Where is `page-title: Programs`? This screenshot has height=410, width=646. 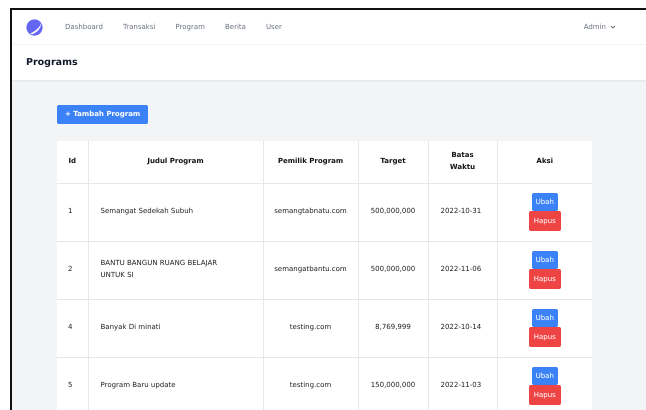
page-title: Programs is located at coordinates (52, 62).